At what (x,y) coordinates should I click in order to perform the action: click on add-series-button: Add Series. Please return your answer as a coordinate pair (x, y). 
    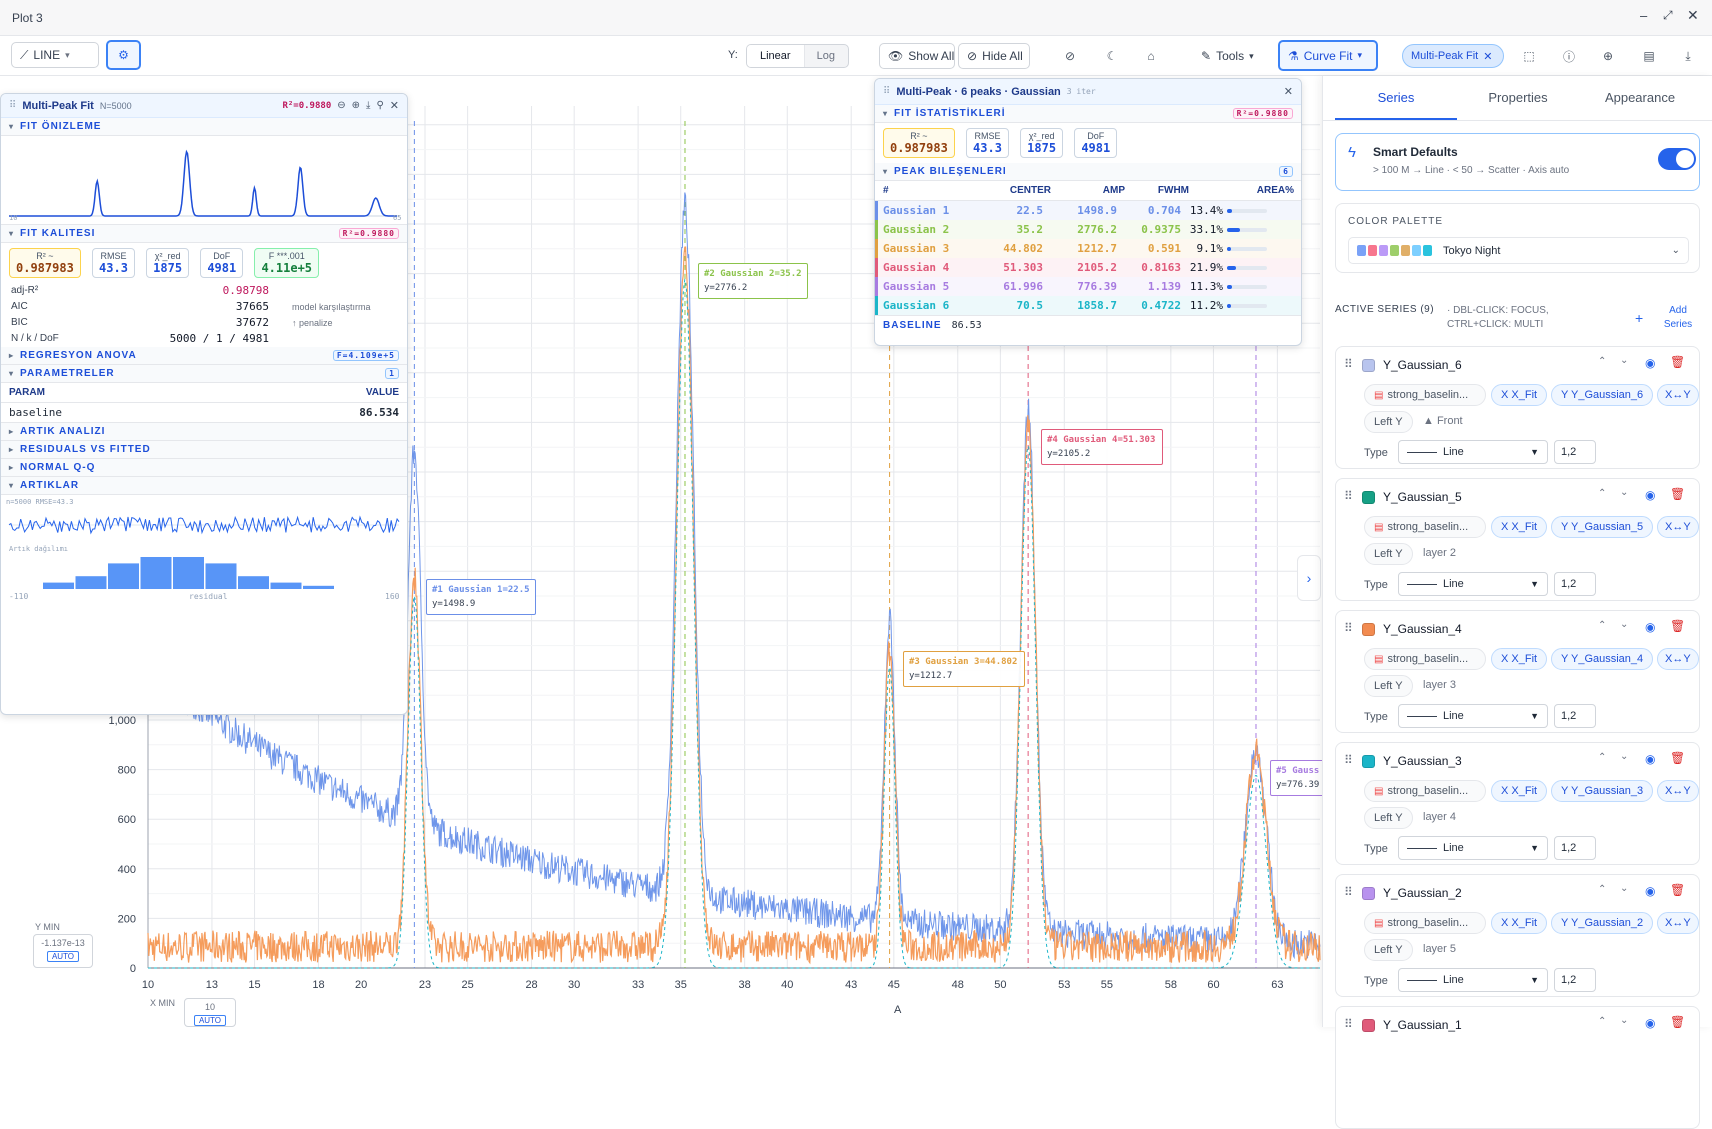
    Looking at the image, I should click on (1678, 318).